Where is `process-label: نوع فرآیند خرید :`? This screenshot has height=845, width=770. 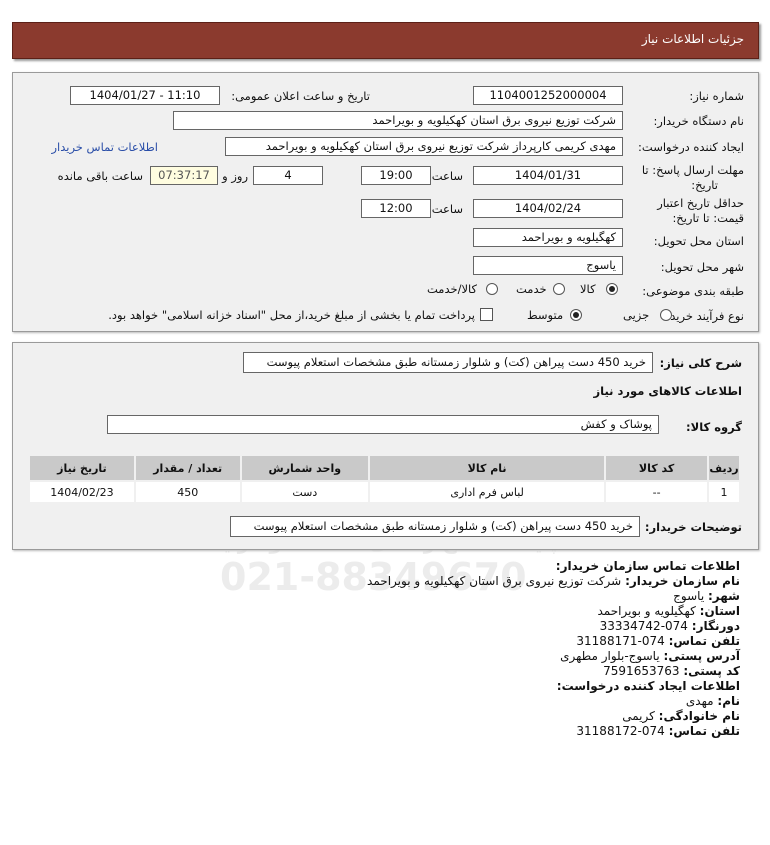 process-label: نوع فرآیند خرید : is located at coordinates (703, 316).